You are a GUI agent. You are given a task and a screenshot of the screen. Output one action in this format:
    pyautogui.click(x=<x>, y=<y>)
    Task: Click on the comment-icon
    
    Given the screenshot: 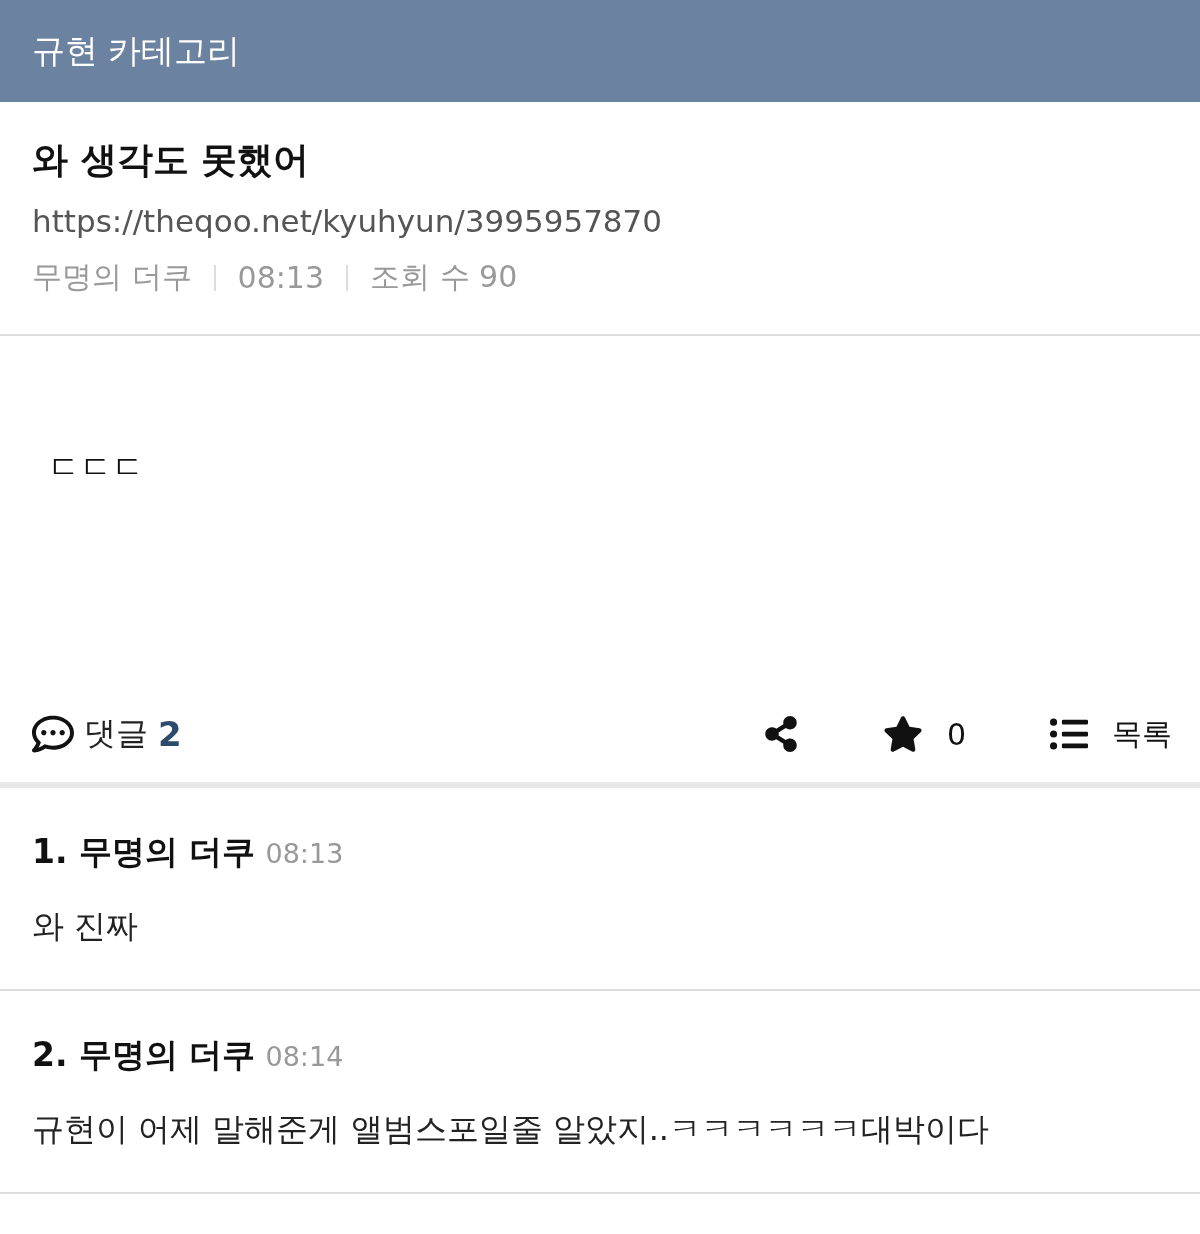 What is the action you would take?
    pyautogui.click(x=53, y=734)
    